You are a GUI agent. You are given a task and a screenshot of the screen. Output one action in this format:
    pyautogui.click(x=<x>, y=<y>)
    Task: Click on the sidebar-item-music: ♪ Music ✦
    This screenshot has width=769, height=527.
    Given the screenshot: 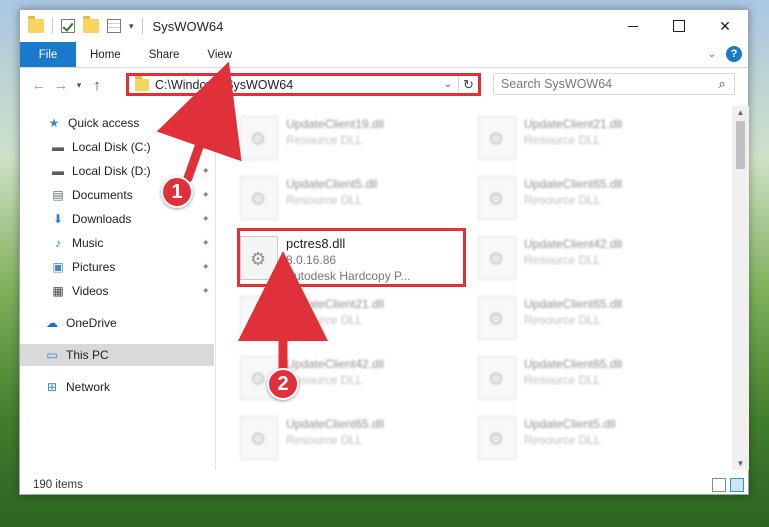 What is the action you would take?
    pyautogui.click(x=132, y=243)
    